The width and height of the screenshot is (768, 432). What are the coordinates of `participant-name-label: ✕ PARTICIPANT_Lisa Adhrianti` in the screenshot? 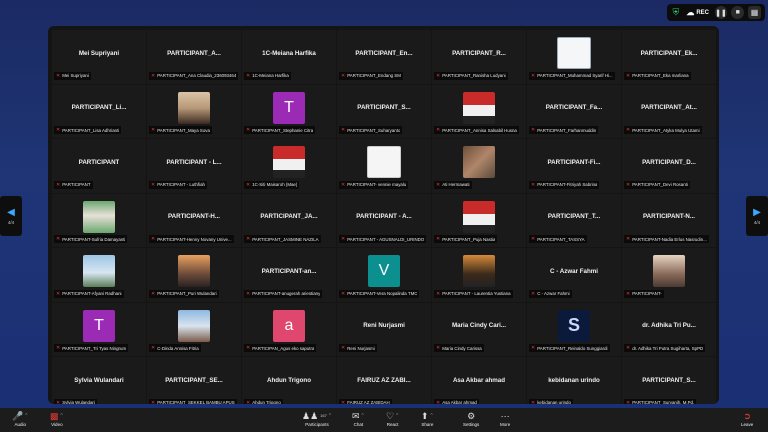 It's located at (88, 130).